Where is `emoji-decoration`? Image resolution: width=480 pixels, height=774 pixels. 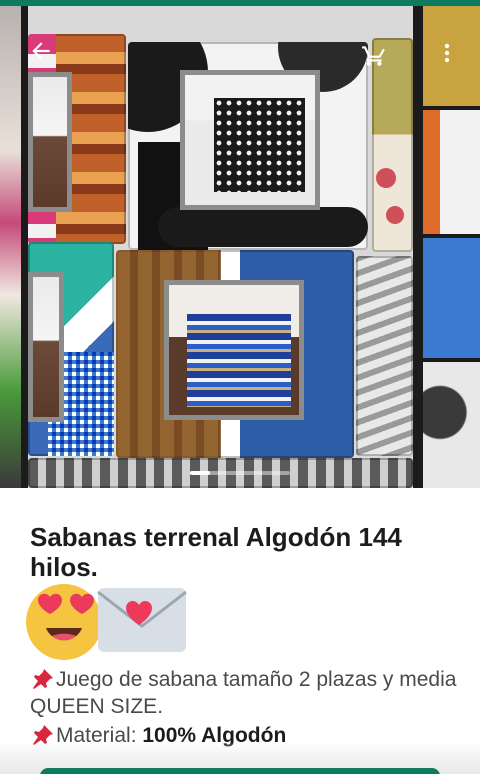
emoji-decoration is located at coordinates (109, 621).